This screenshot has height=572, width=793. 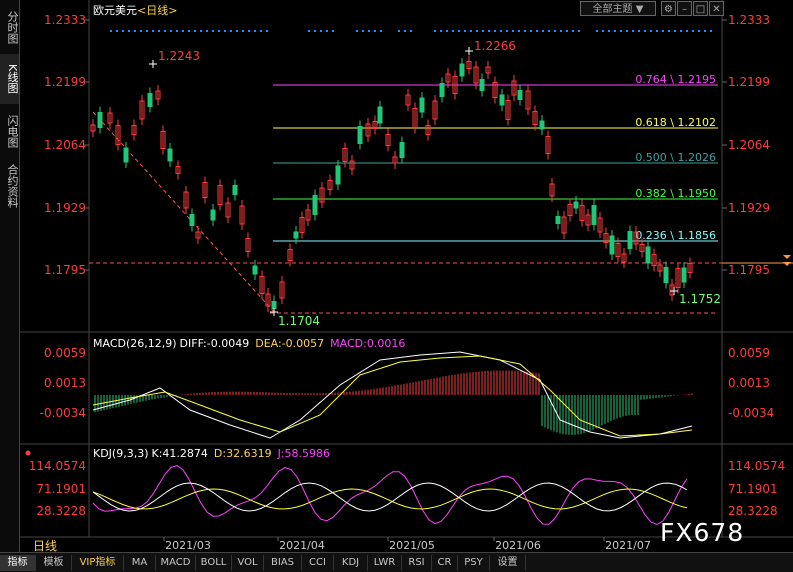 What do you see at coordinates (639, 9) in the screenshot?
I see `chevron-down-icon: ▼` at bounding box center [639, 9].